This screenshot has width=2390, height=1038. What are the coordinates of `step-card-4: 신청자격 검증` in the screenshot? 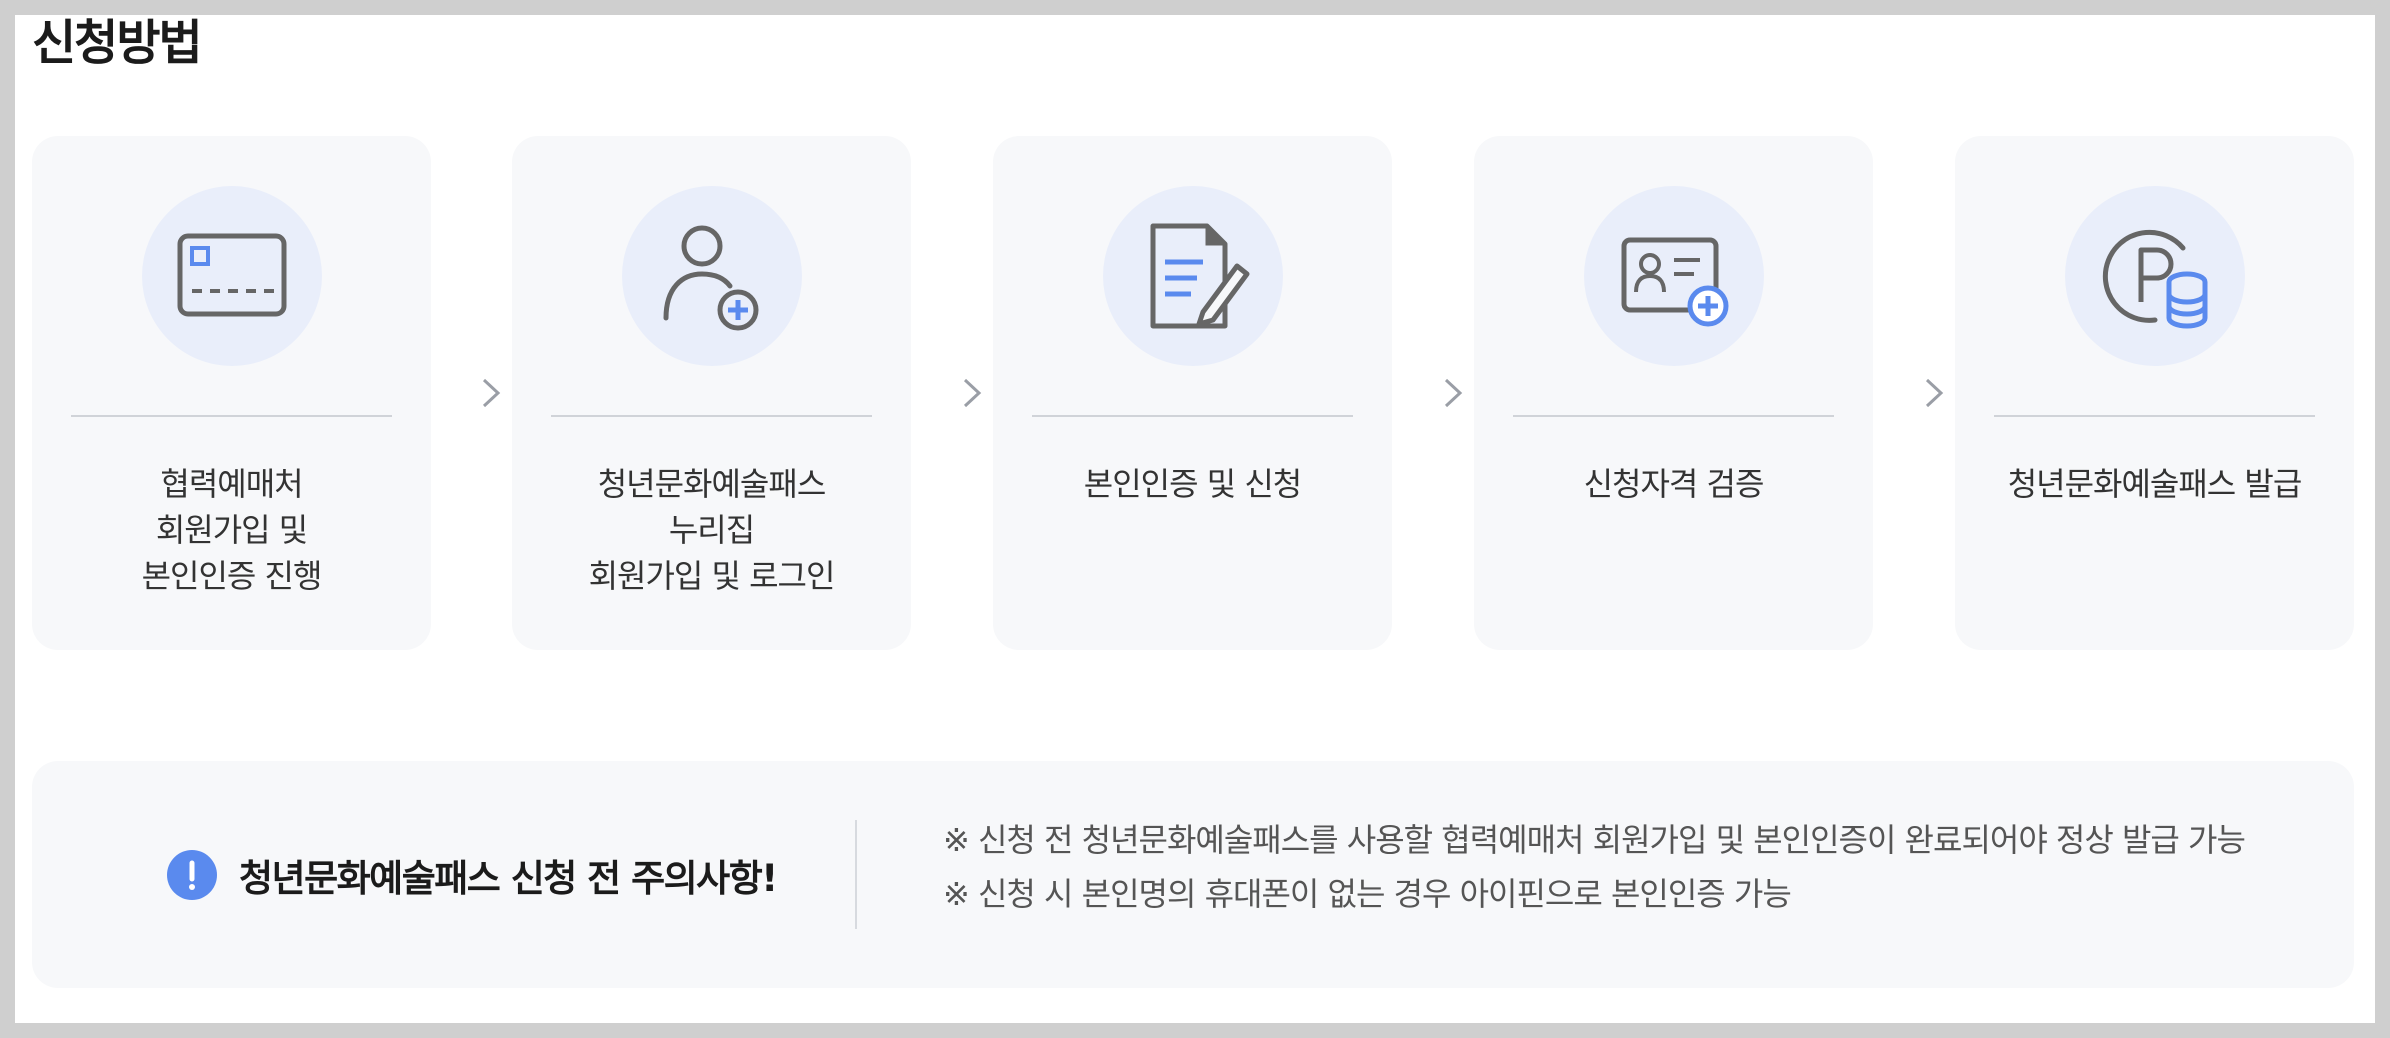 It's located at (1673, 393).